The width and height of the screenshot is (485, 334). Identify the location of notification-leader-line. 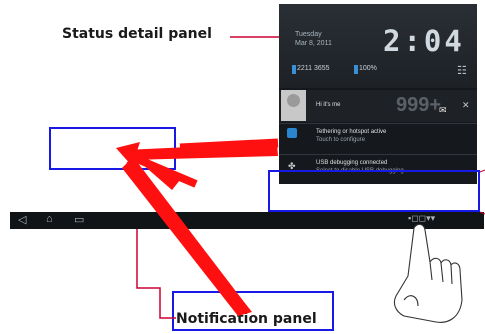
(156, 274).